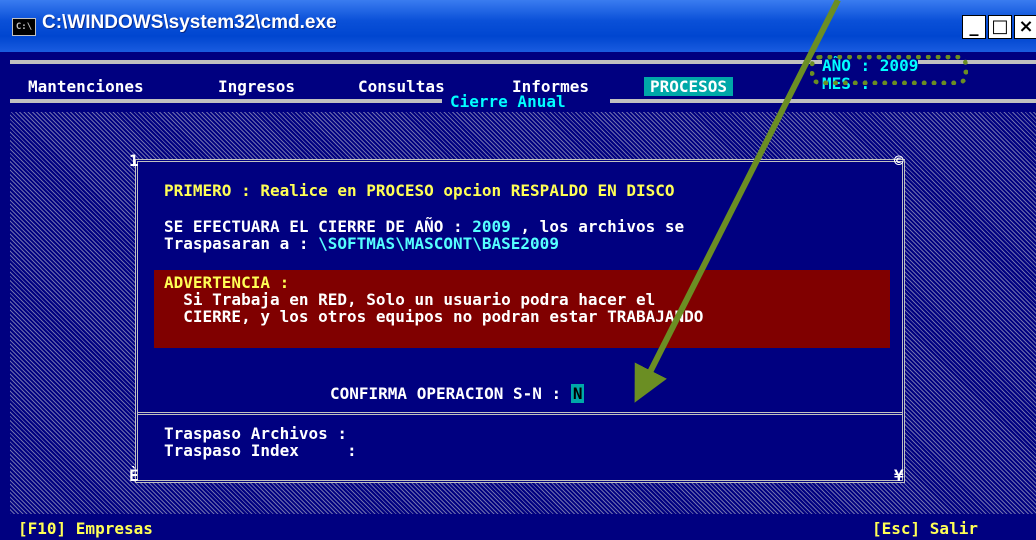  What do you see at coordinates (438, 243) in the screenshot?
I see `transfer-path: \SOFTMAS\MASCONT\BASE2009` at bounding box center [438, 243].